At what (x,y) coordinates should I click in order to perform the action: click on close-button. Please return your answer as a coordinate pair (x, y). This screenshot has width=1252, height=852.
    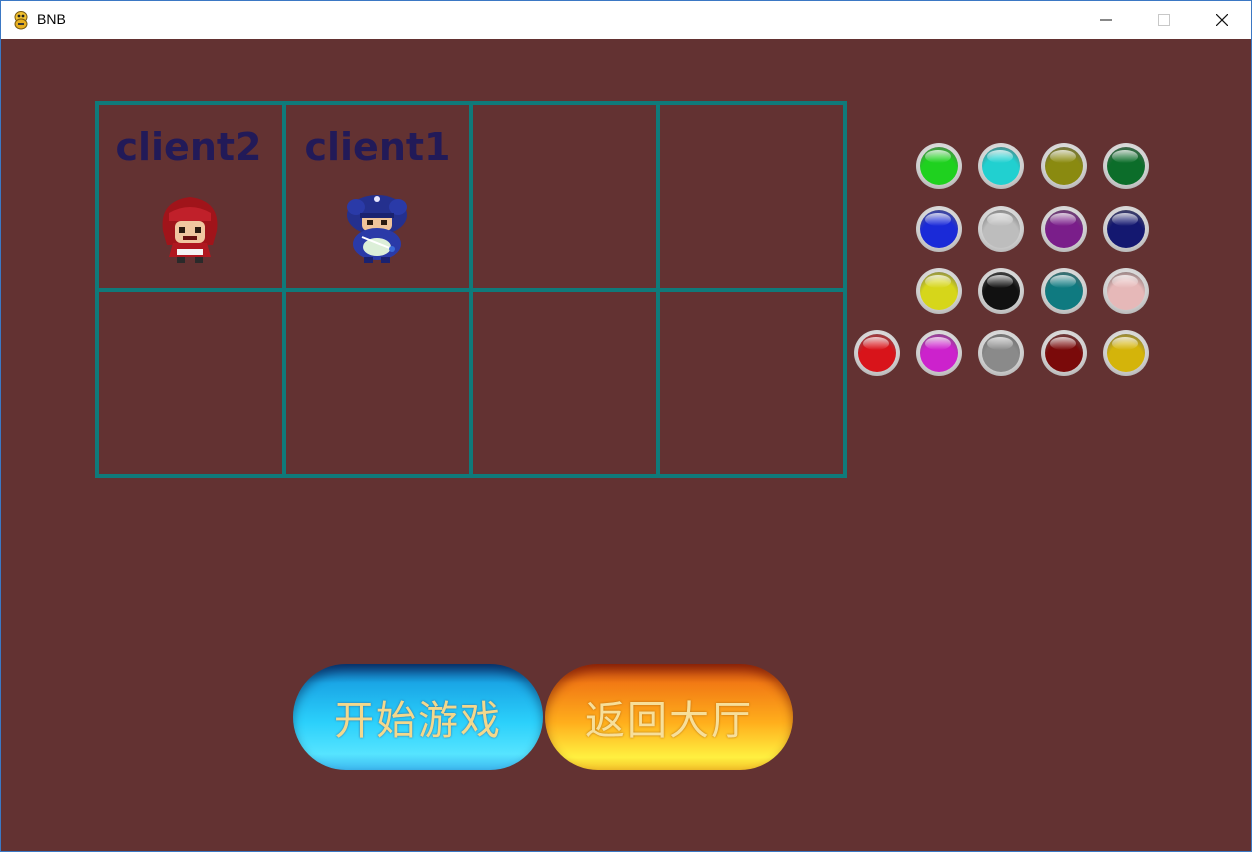
    Looking at the image, I should click on (1222, 20).